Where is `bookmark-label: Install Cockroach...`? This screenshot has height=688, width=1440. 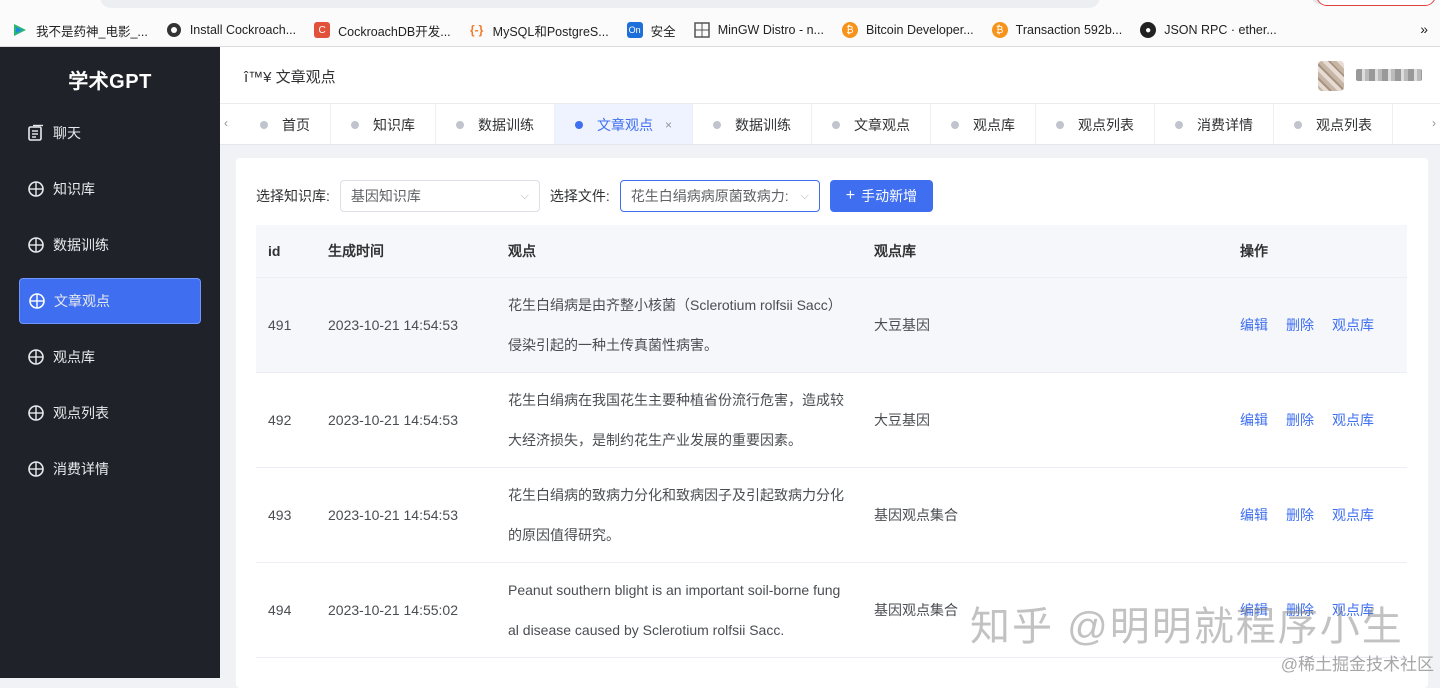 bookmark-label: Install Cockroach... is located at coordinates (243, 30).